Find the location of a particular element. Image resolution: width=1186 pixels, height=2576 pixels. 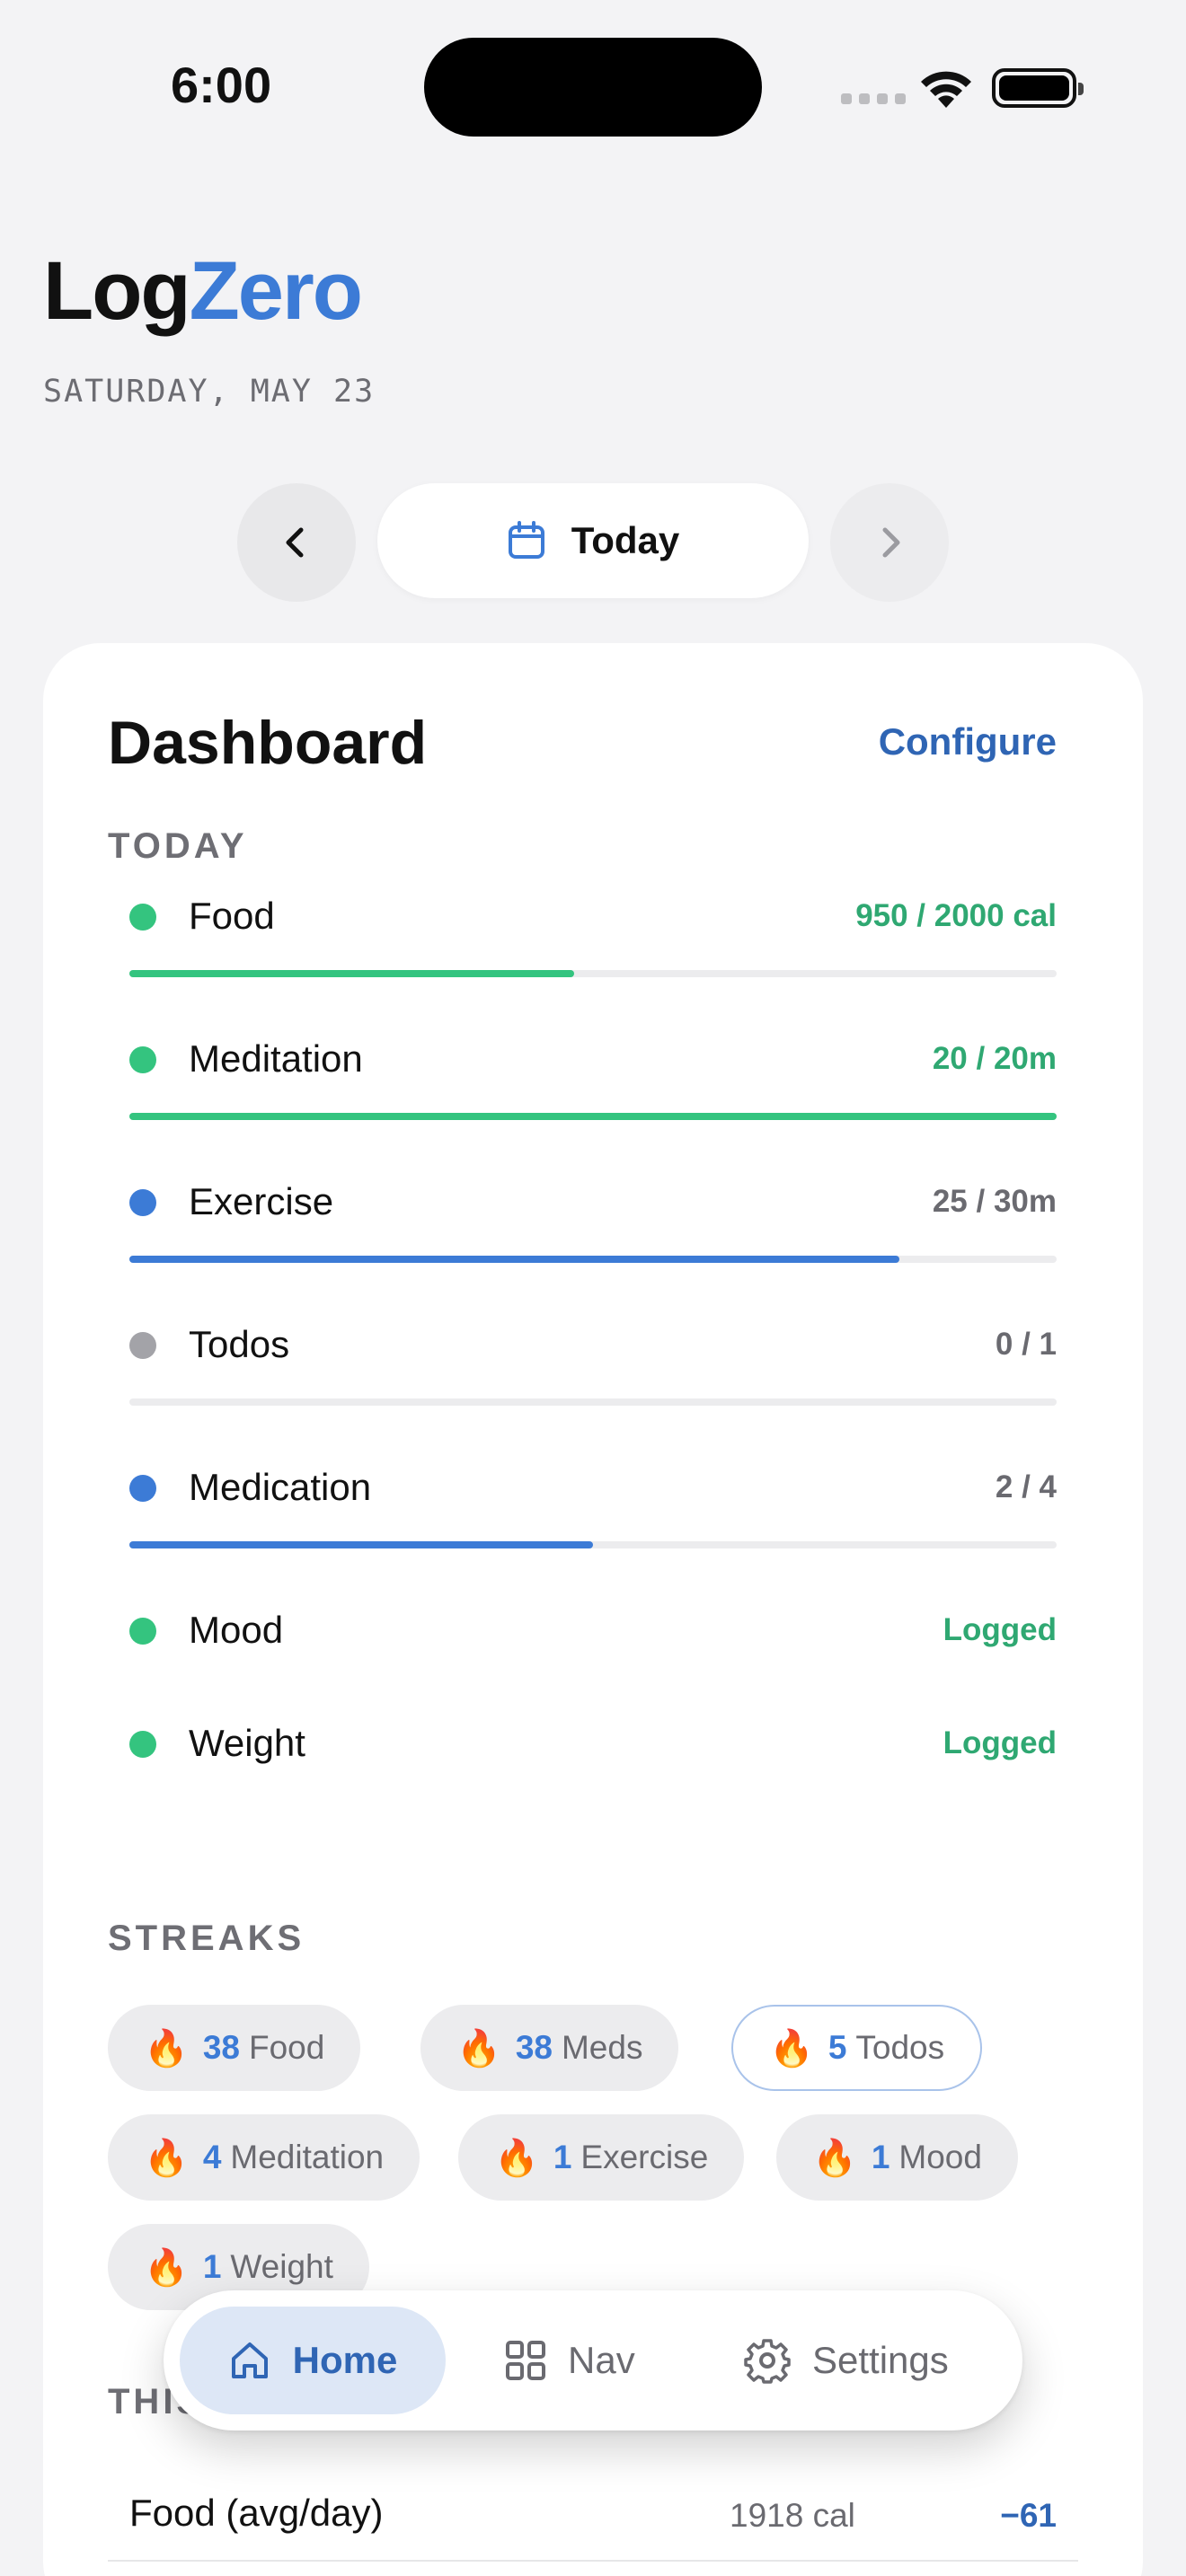

streak-chip-exercise: 🔥 1 Exercise is located at coordinates (601, 2157).